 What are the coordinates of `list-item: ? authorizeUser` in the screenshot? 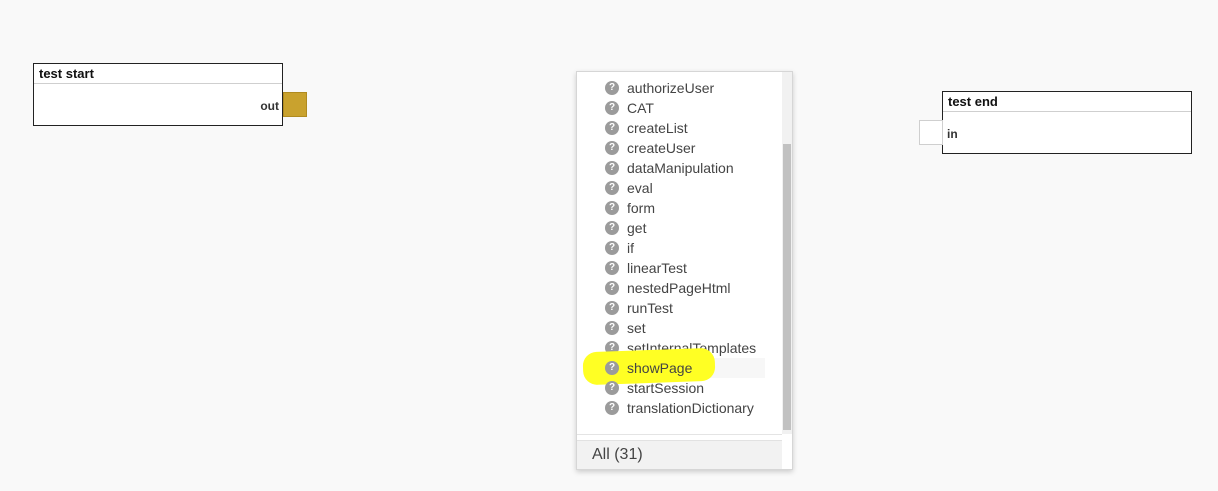 It's located at (679, 88).